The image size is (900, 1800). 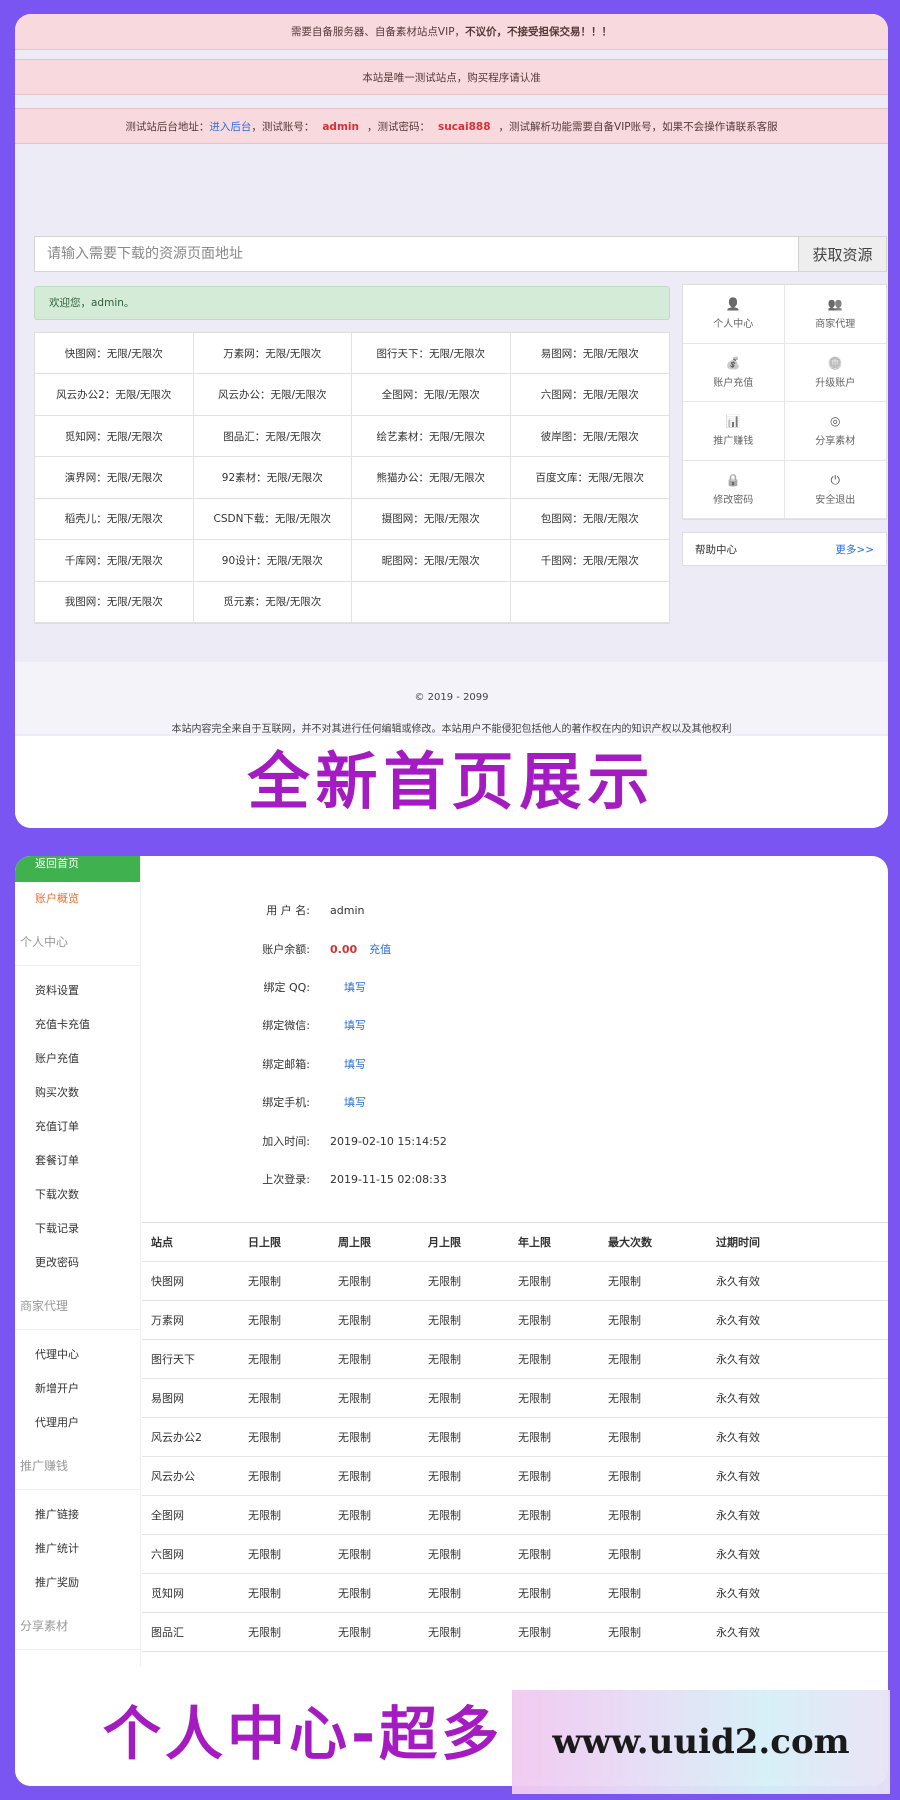 What do you see at coordinates (734, 431) in the screenshot?
I see `quick-menu-item: 📊 推广赚钱` at bounding box center [734, 431].